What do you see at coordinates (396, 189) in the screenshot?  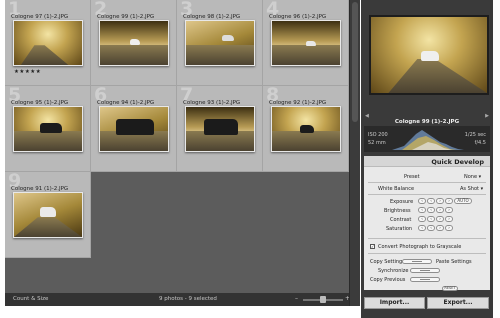 I see `white-balance-label: White Balance` at bounding box center [396, 189].